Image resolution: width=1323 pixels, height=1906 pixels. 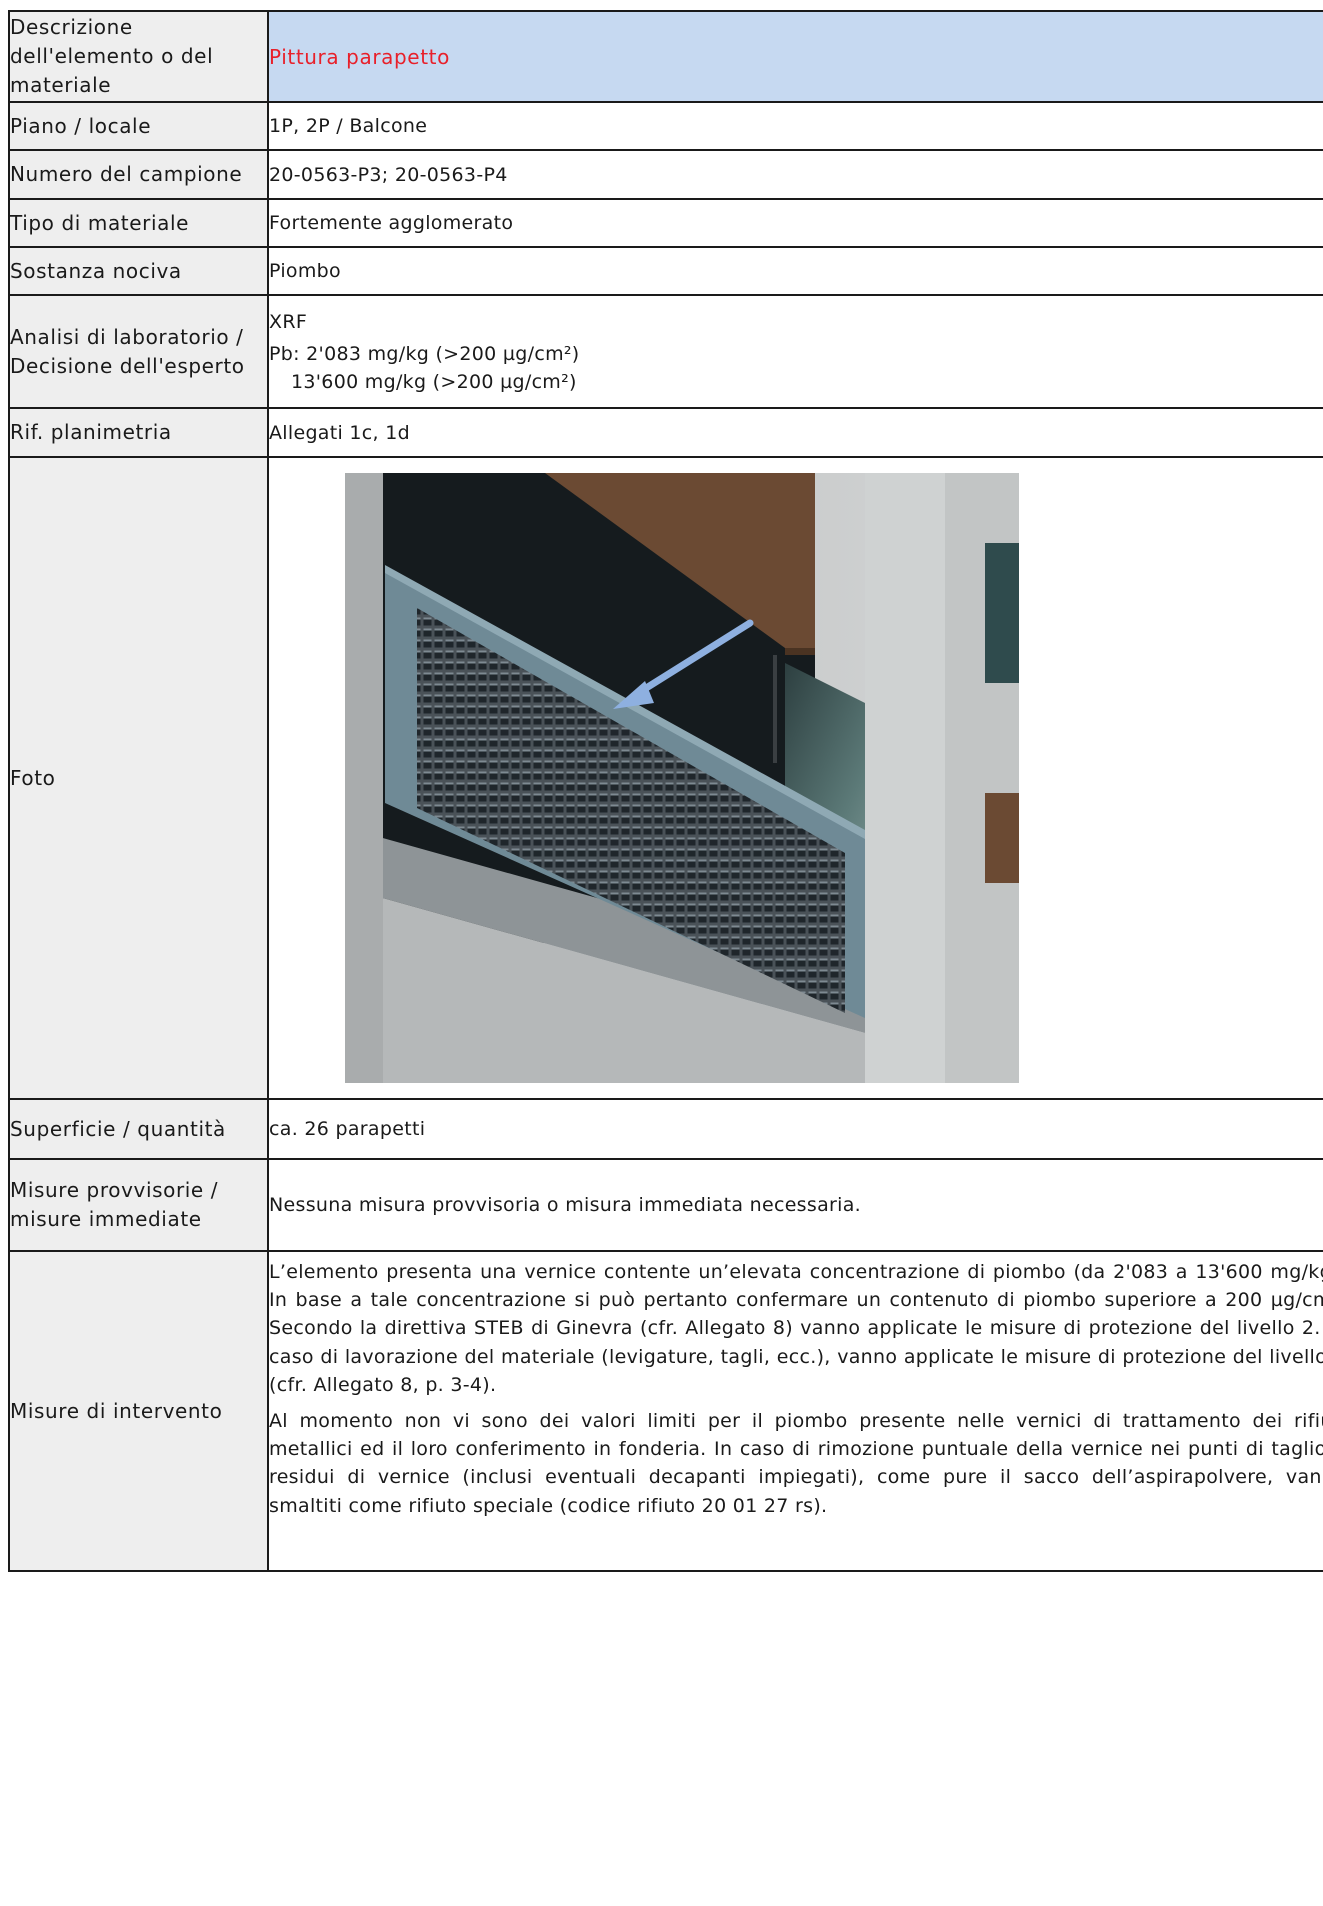 I want to click on description-value: Pittura parapetto, so click(x=795, y=56).